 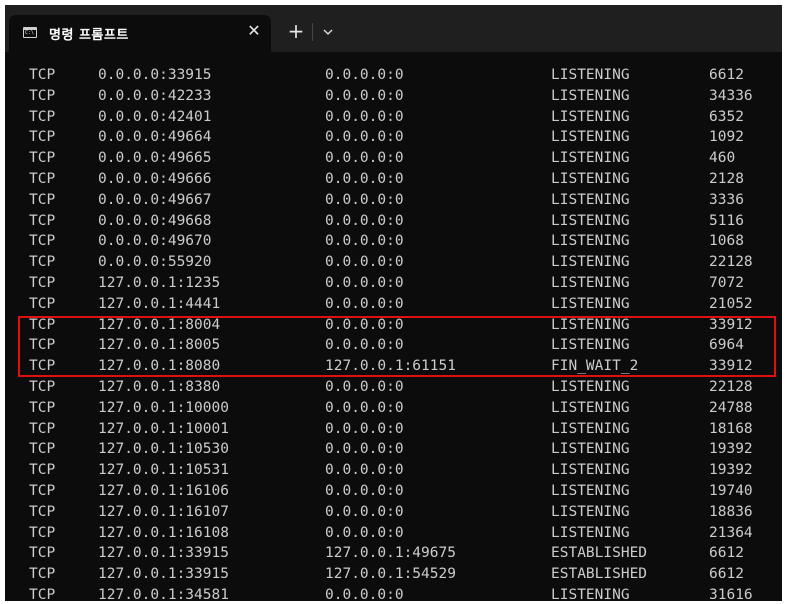 What do you see at coordinates (163, 470) in the screenshot?
I see `local-address-cell: 127.0.0.1:10531` at bounding box center [163, 470].